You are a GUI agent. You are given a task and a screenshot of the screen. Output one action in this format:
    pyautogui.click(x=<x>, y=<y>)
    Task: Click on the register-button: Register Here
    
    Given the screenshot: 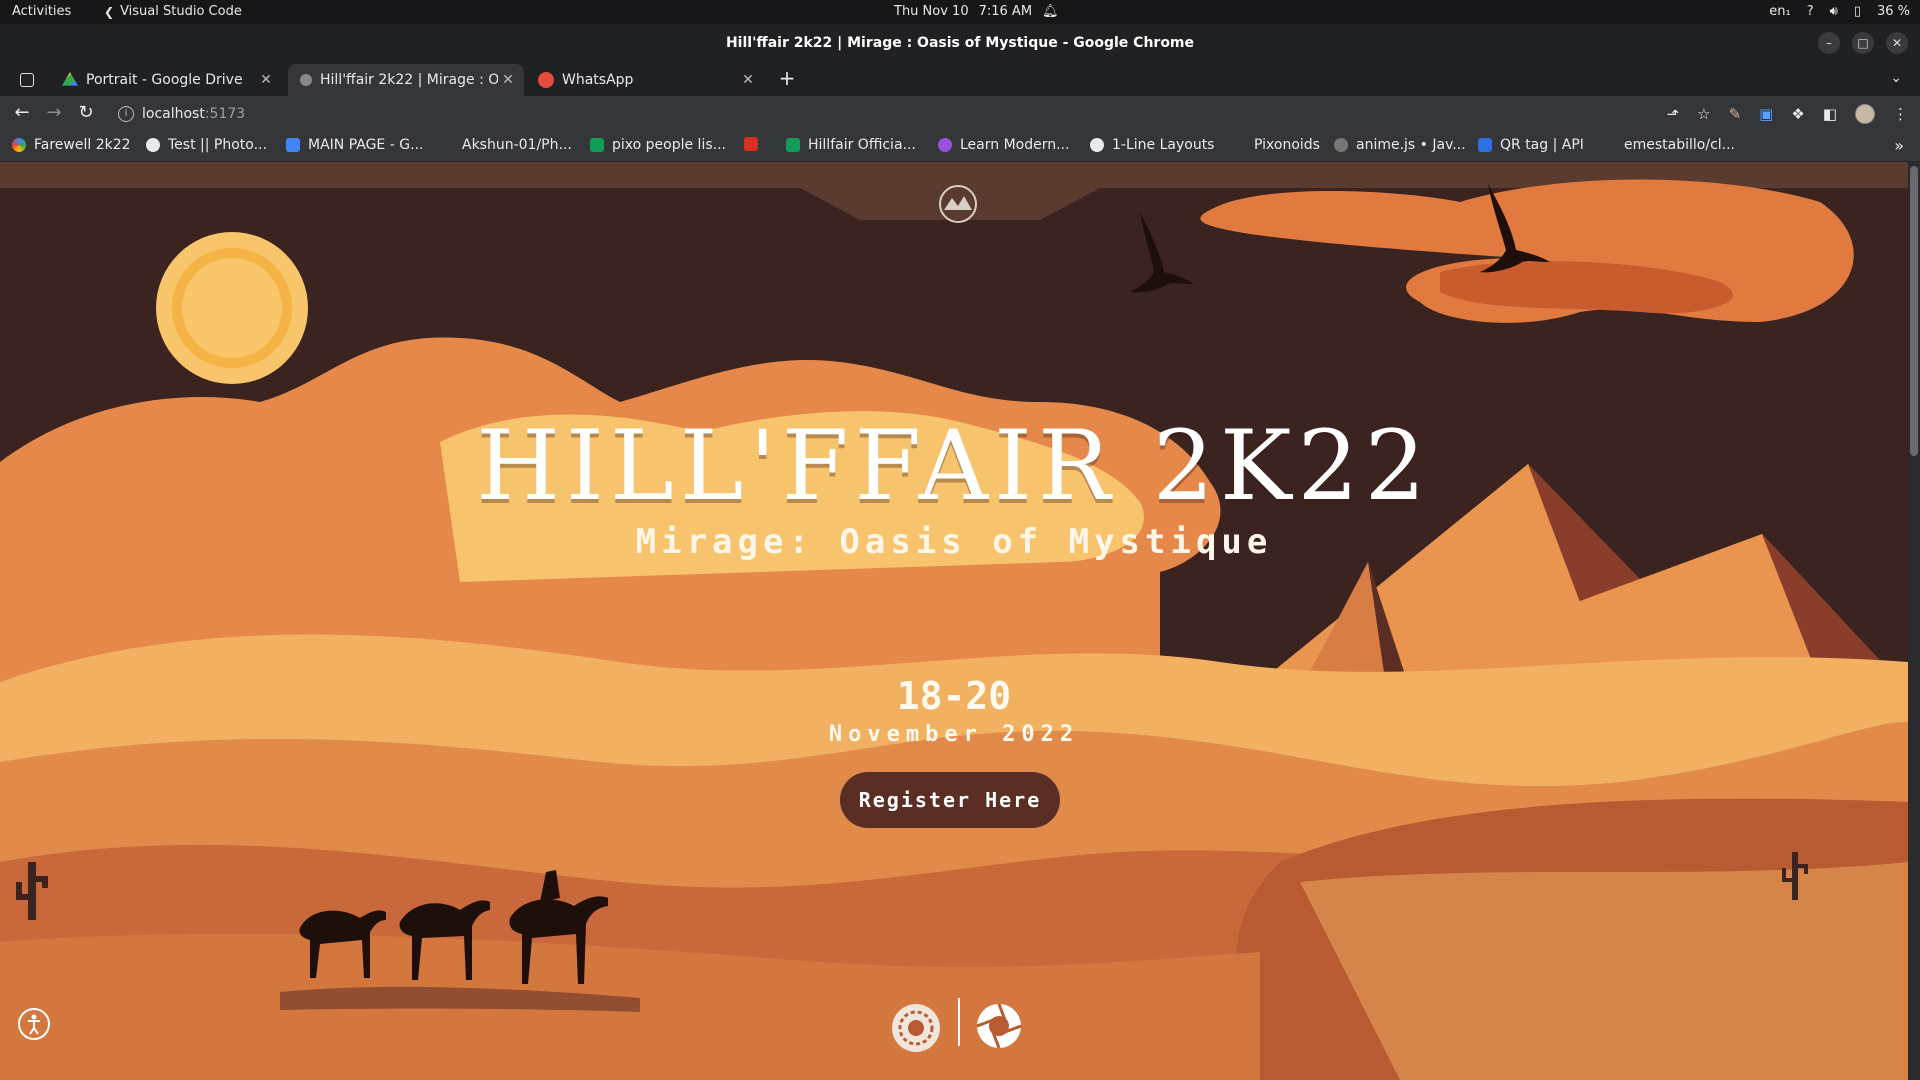 What is the action you would take?
    pyautogui.click(x=950, y=800)
    